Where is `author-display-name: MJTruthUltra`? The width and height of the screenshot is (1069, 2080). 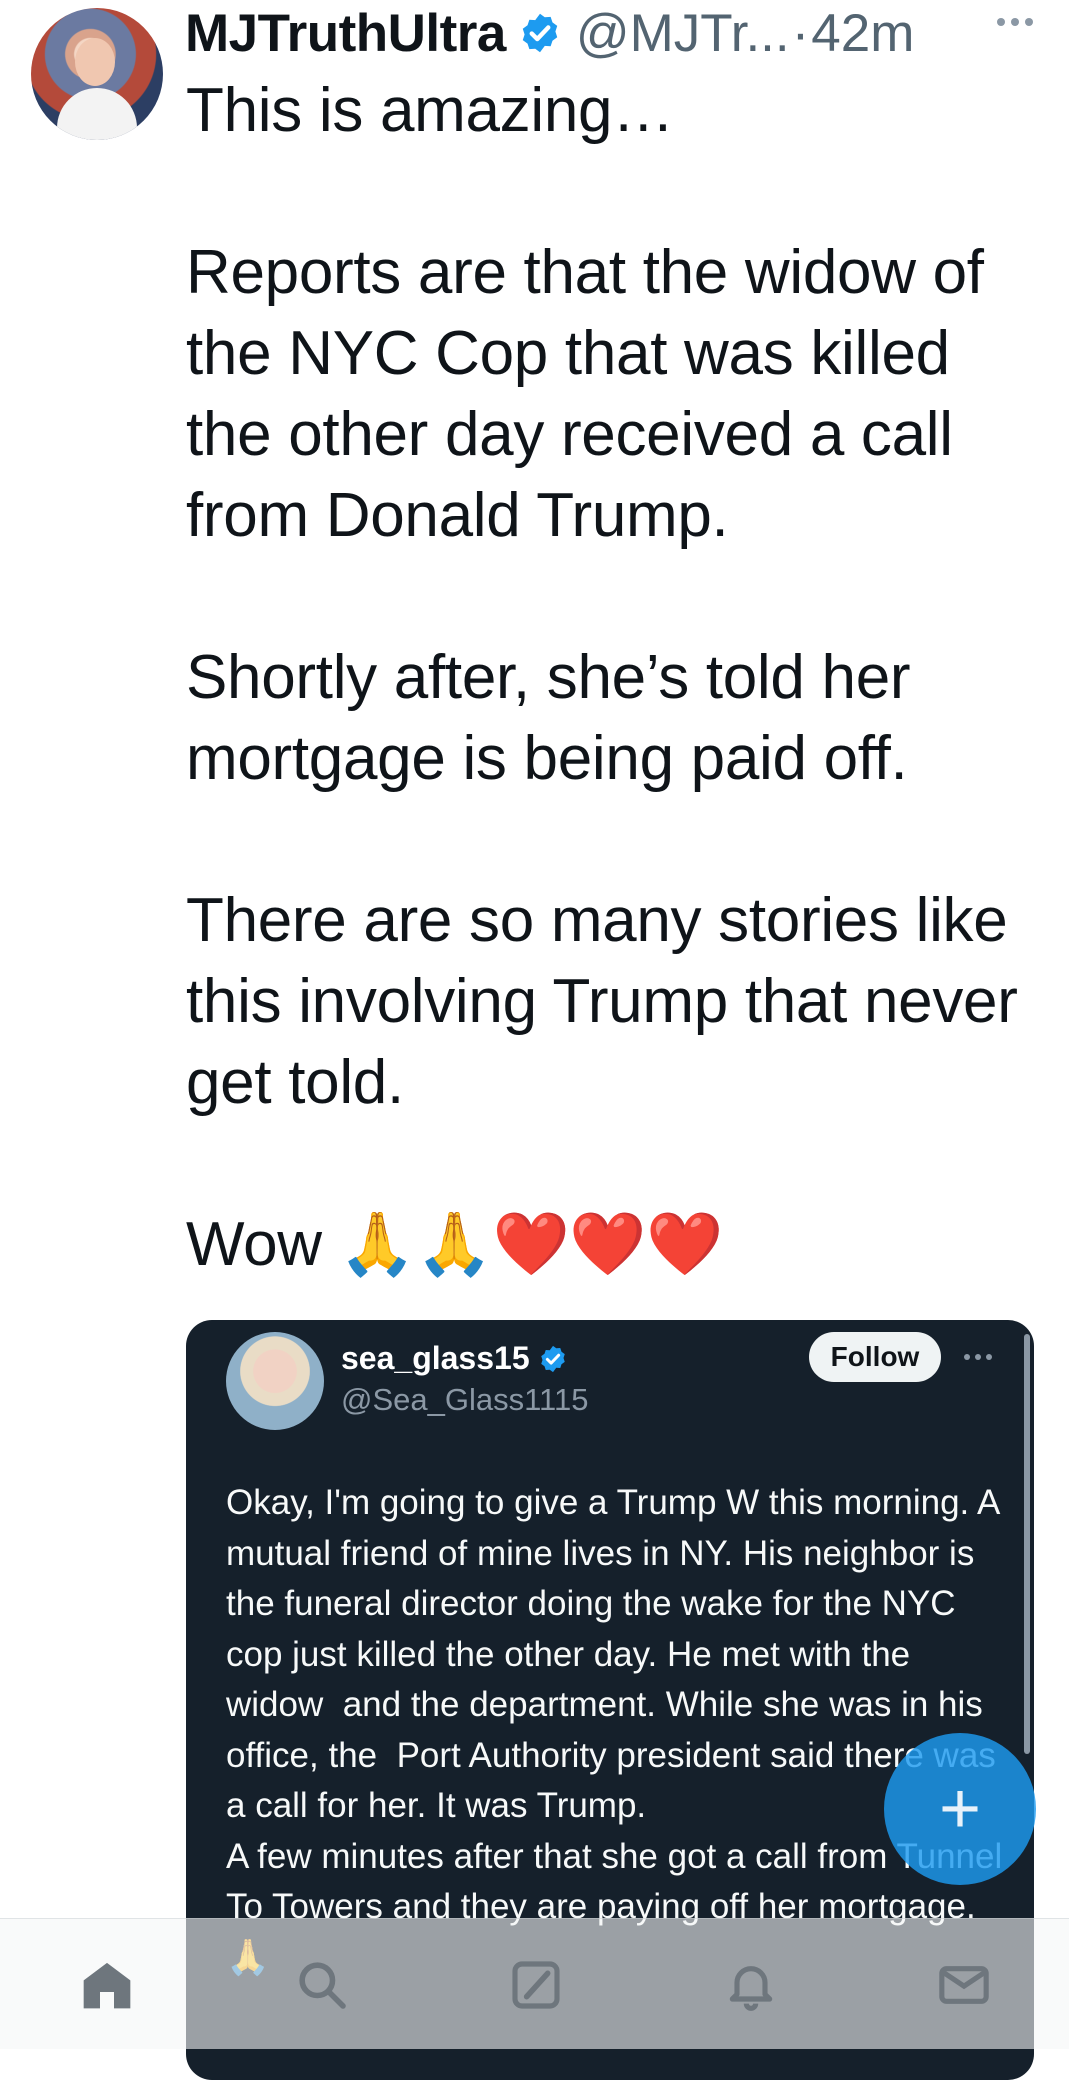
author-display-name: MJTruthUltra is located at coordinates (345, 33).